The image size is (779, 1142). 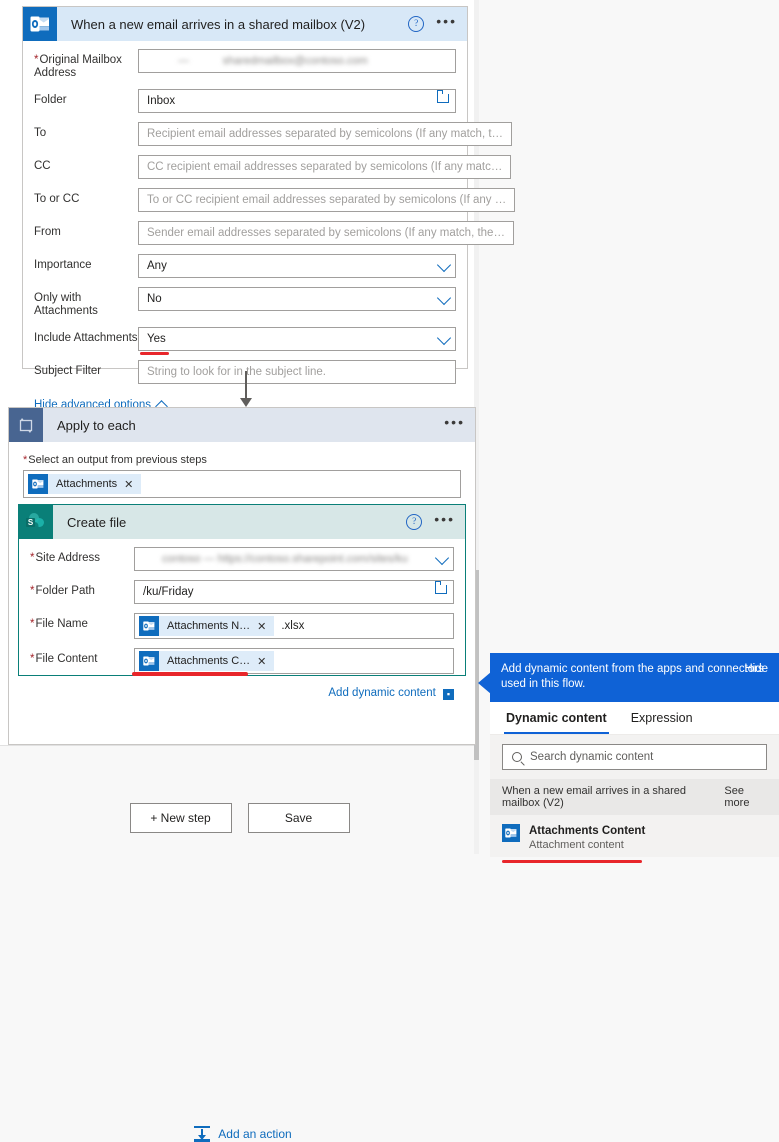 What do you see at coordinates (242, 691) in the screenshot?
I see `add-dynamic-content-link: Add dynamic content ▪` at bounding box center [242, 691].